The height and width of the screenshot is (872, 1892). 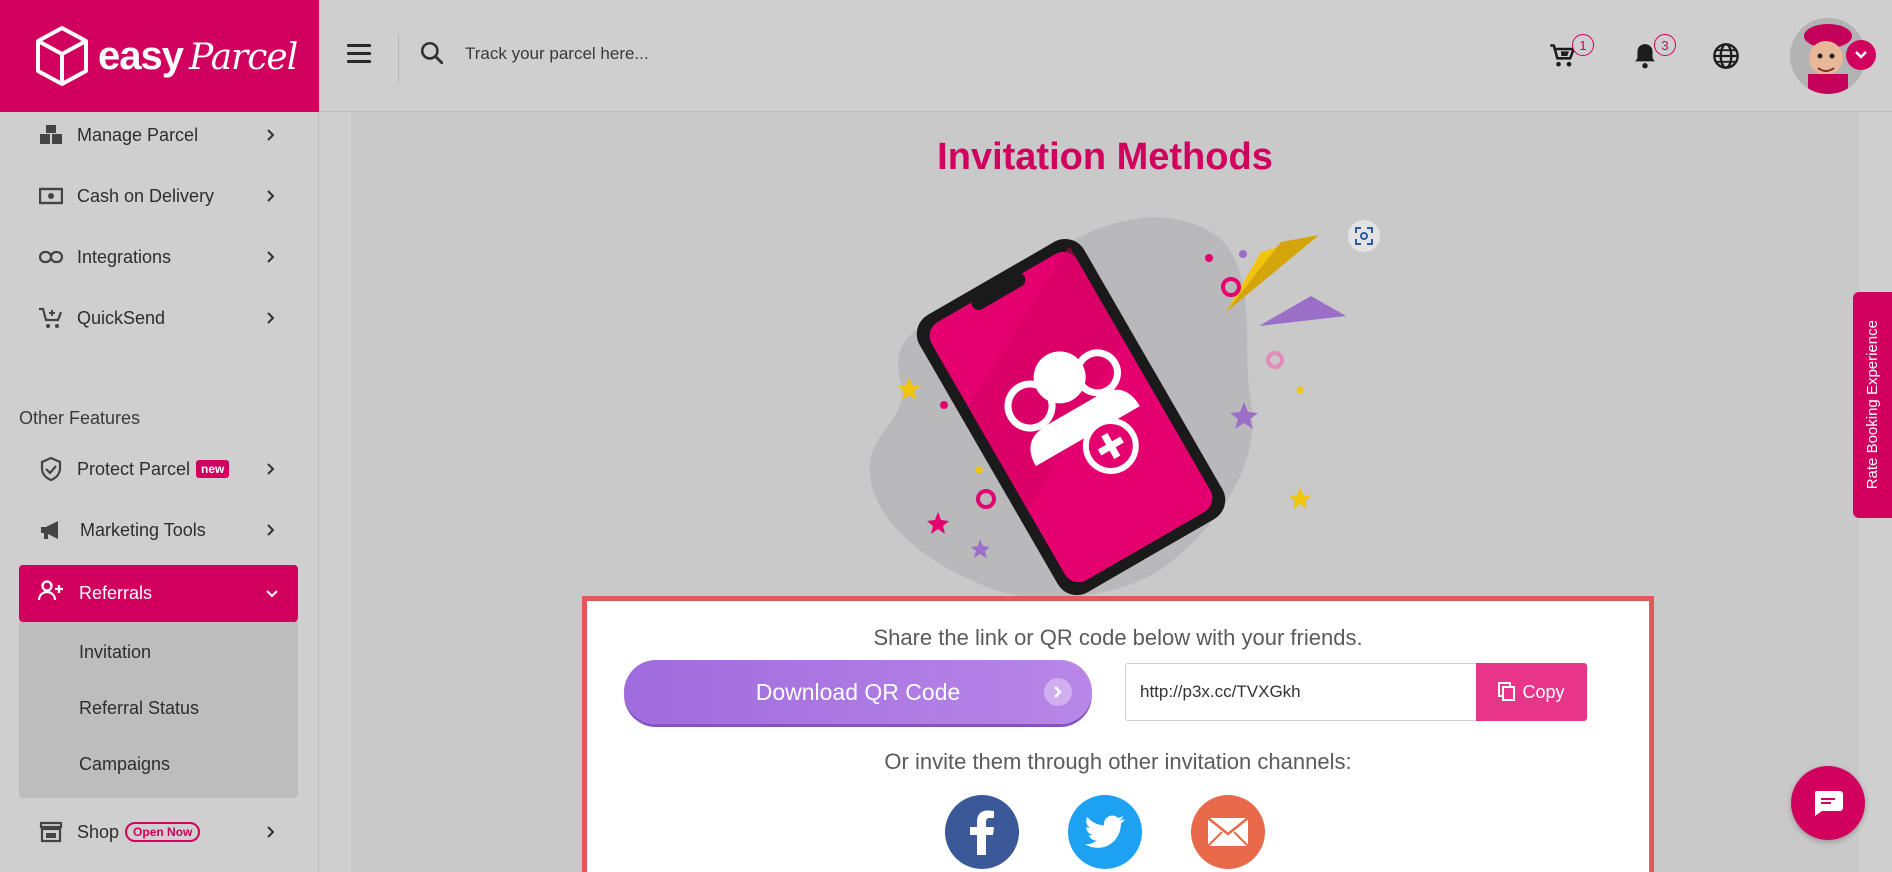 I want to click on share-email-button, so click(x=1228, y=832).